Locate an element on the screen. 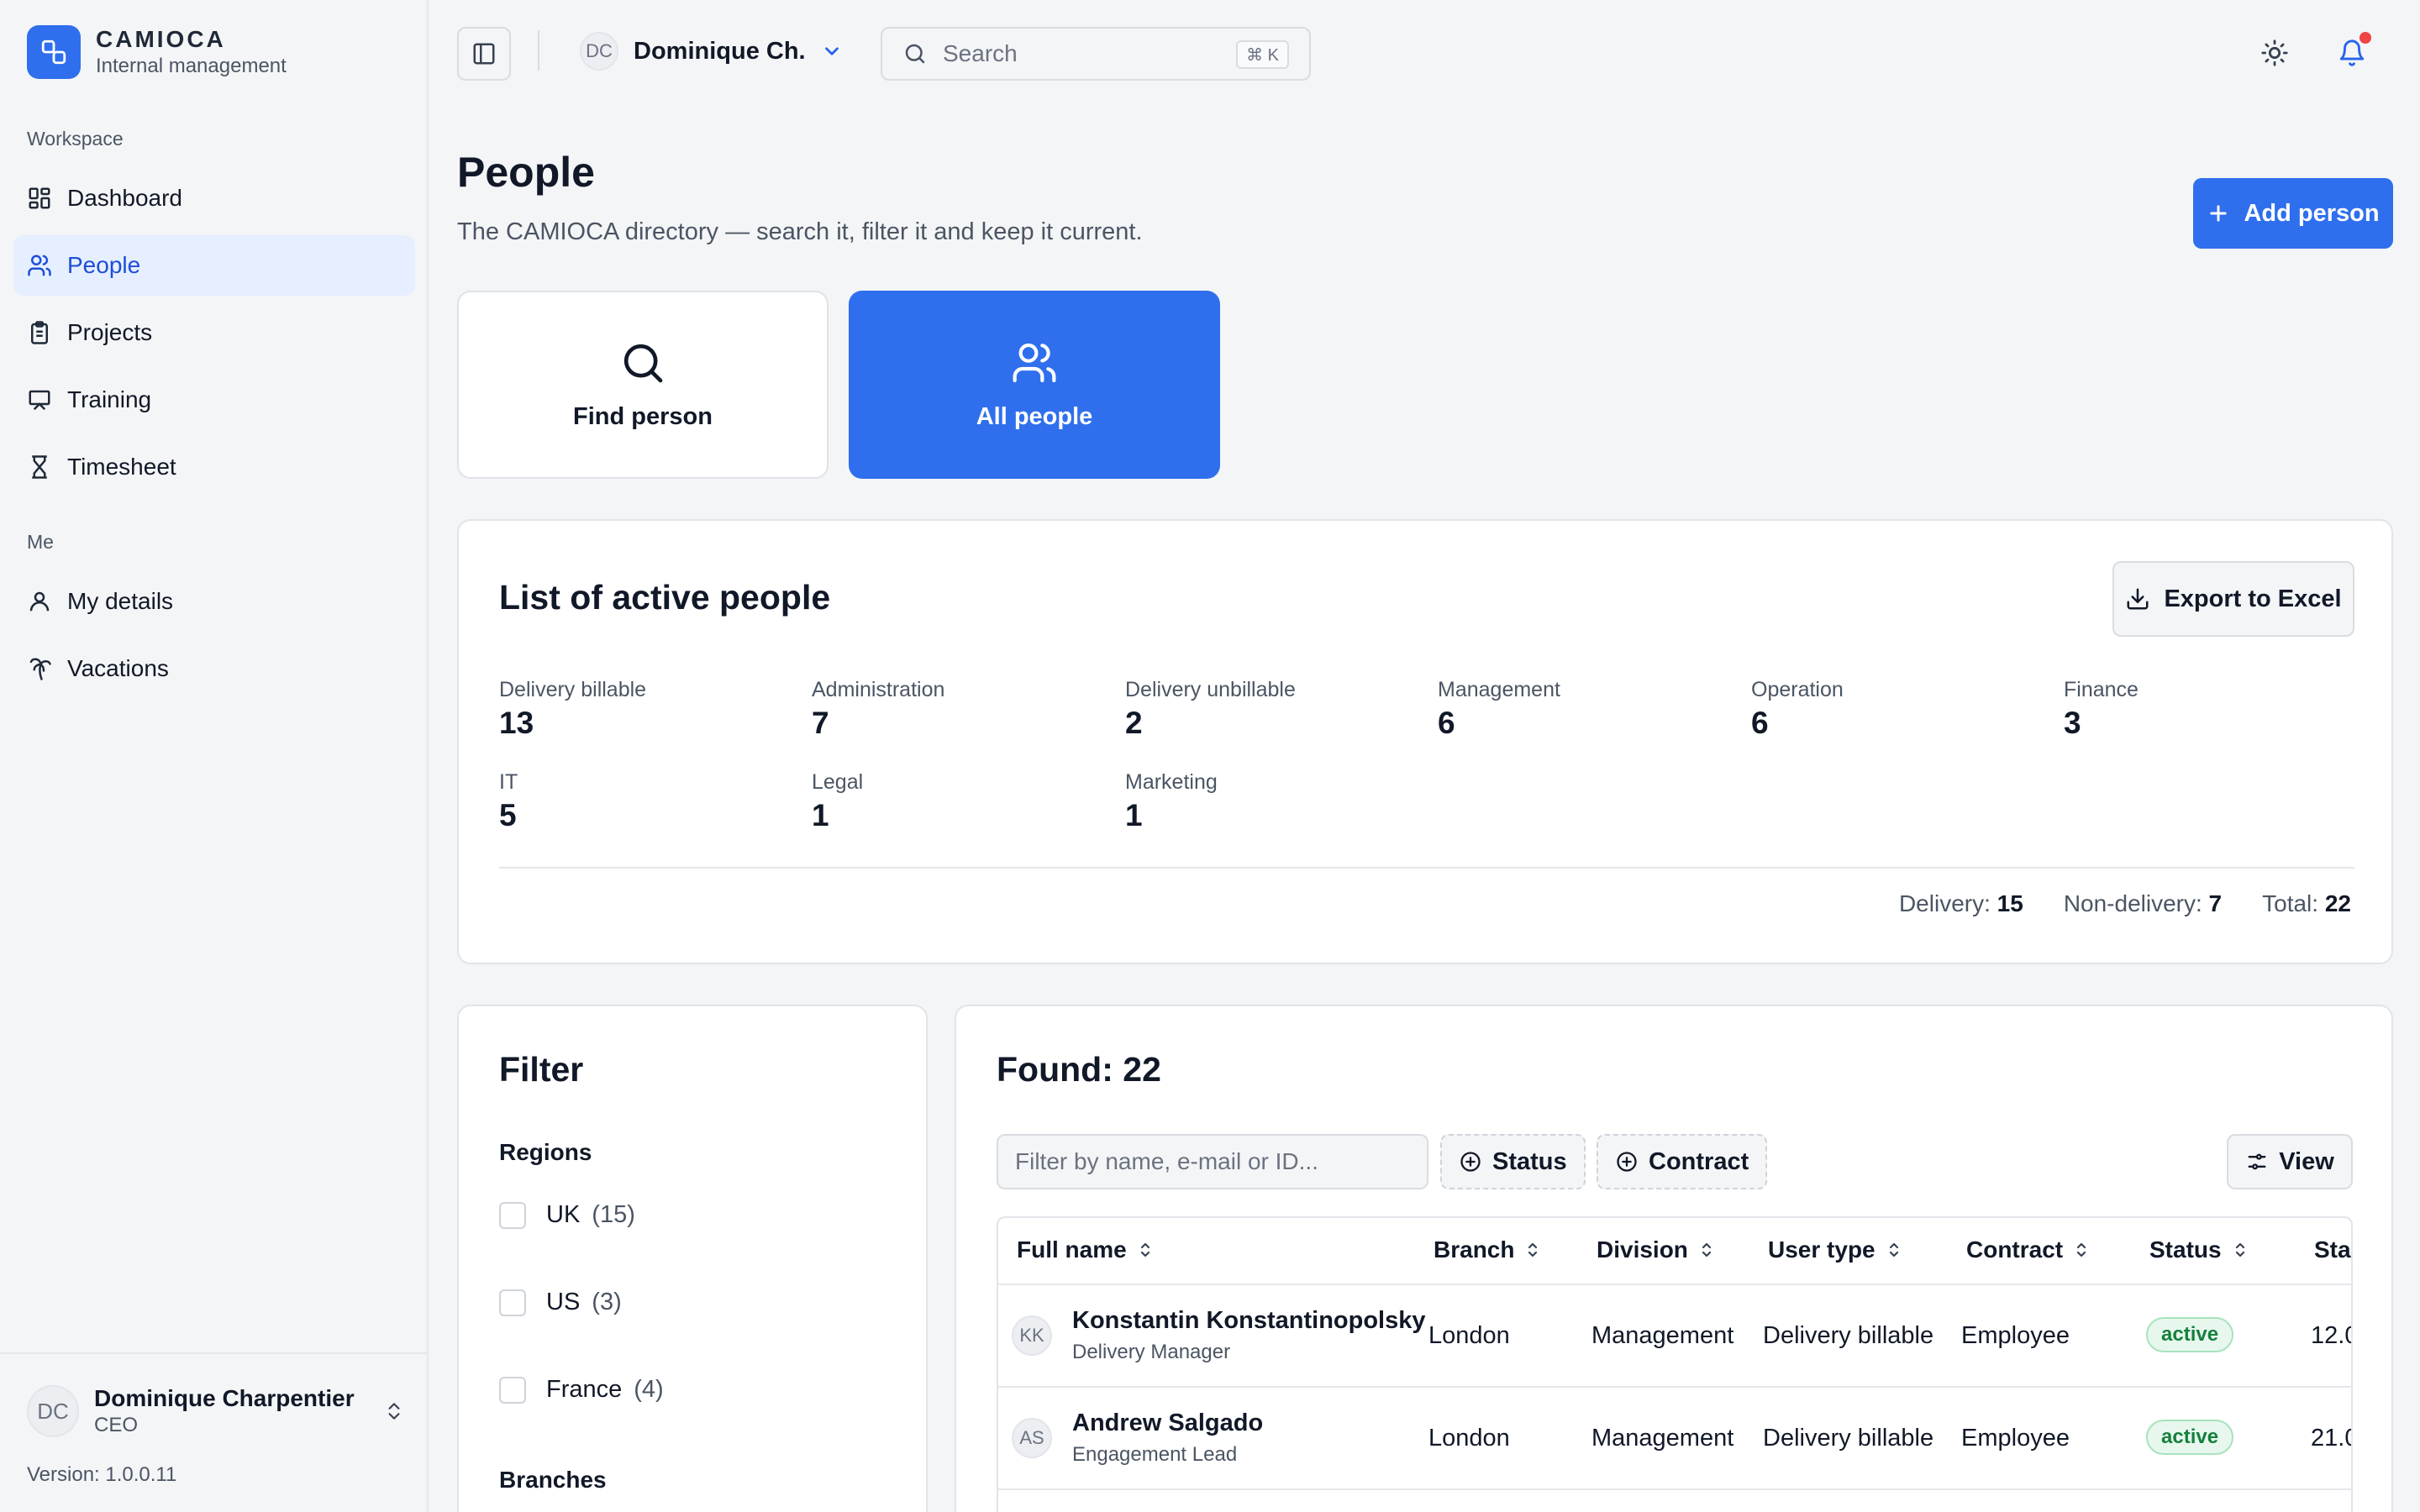 The image size is (2420, 1512). stat-finance: Finance 3 is located at coordinates (2215, 710).